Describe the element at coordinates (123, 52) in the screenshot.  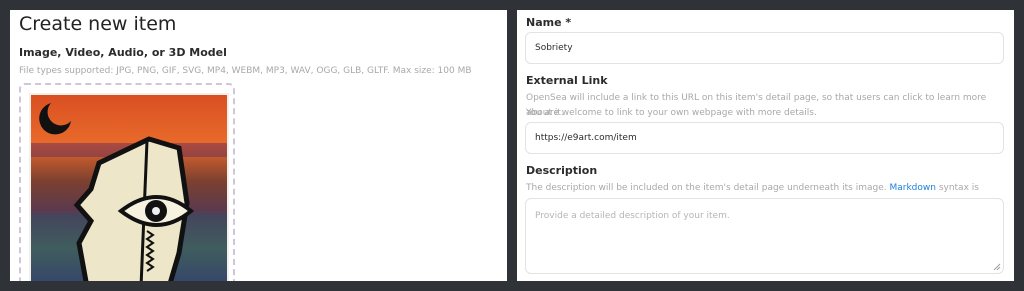
I see `media-label: Image, Video, Audio, or 3D Model` at that location.